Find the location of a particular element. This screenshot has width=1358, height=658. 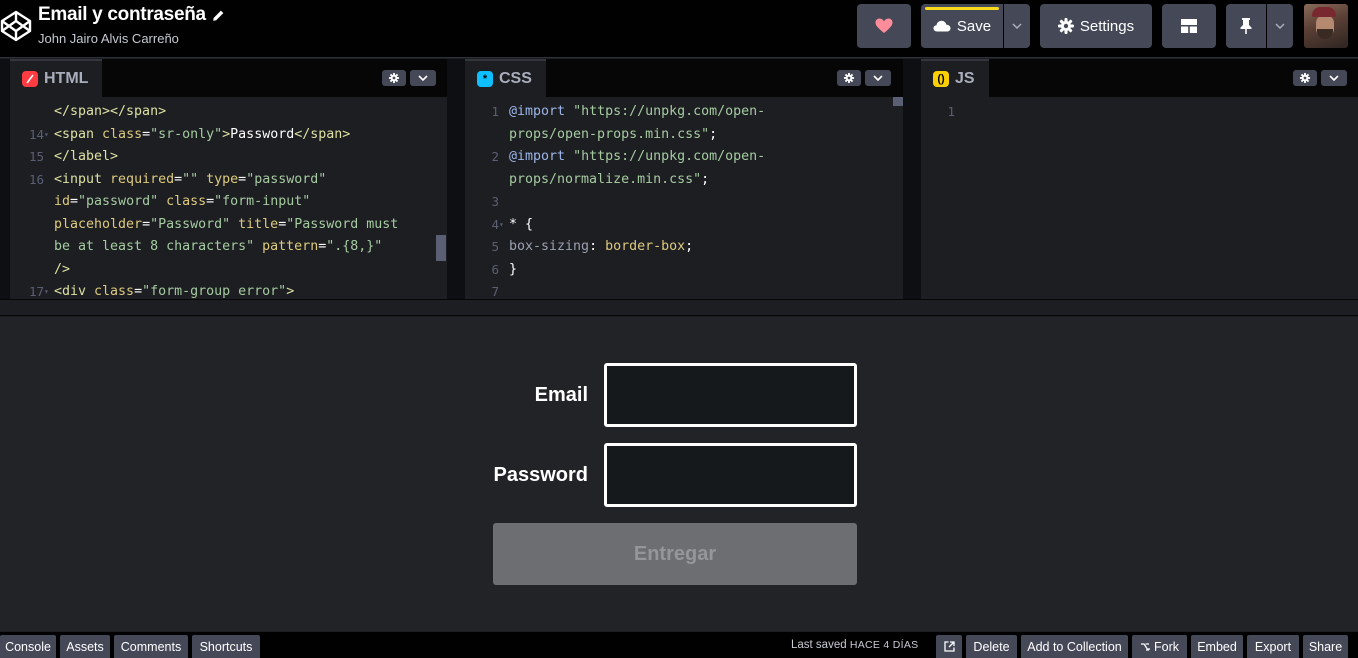

pen-title-text: Email y contraseña is located at coordinates (122, 15).